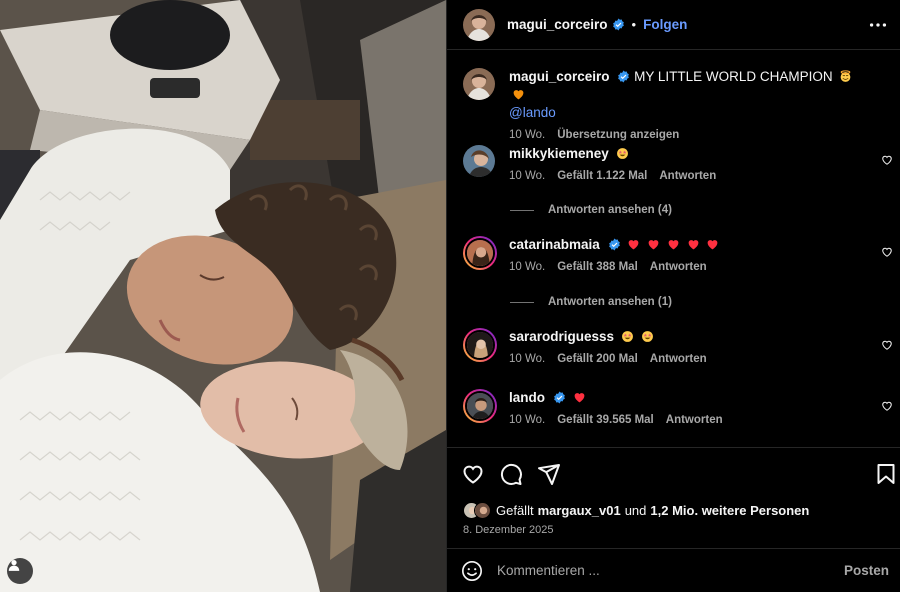 This screenshot has height=592, width=900. I want to click on comment-likes: Gefällt 1.122 Mal, so click(602, 176).